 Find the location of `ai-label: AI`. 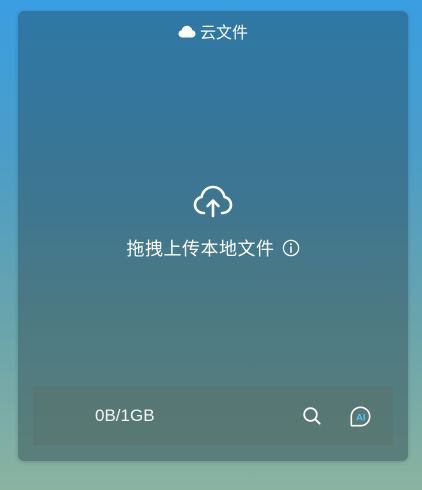

ai-label: AI is located at coordinates (361, 417).